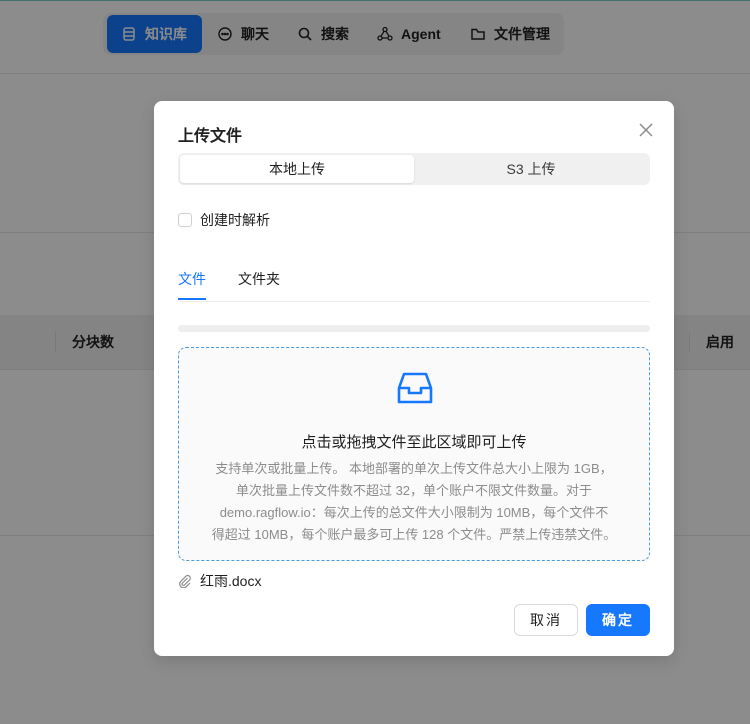 Image resolution: width=750 pixels, height=724 pixels. I want to click on file-name: 红雨.docx, so click(231, 581).